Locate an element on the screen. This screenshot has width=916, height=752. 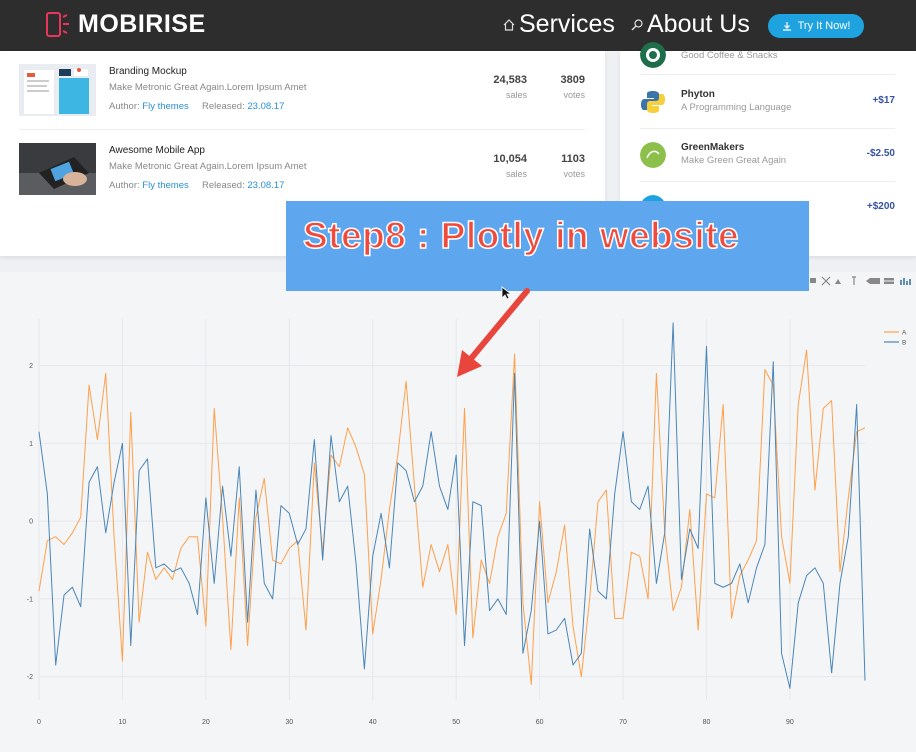
brand-name: MOBIRISE is located at coordinates (142, 24).